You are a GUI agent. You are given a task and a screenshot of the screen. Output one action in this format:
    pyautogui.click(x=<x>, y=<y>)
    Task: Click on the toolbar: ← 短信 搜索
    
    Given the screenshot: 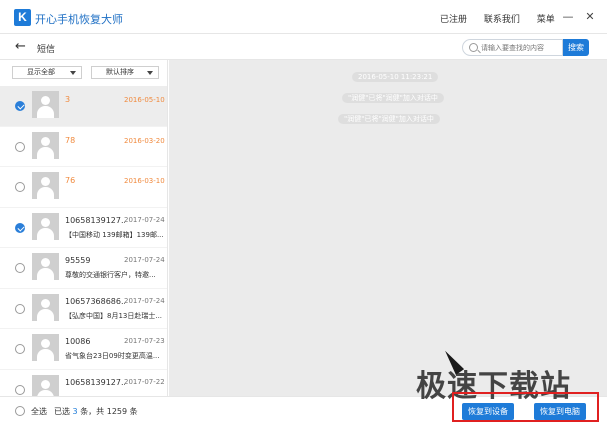 What is the action you would take?
    pyautogui.click(x=303, y=47)
    